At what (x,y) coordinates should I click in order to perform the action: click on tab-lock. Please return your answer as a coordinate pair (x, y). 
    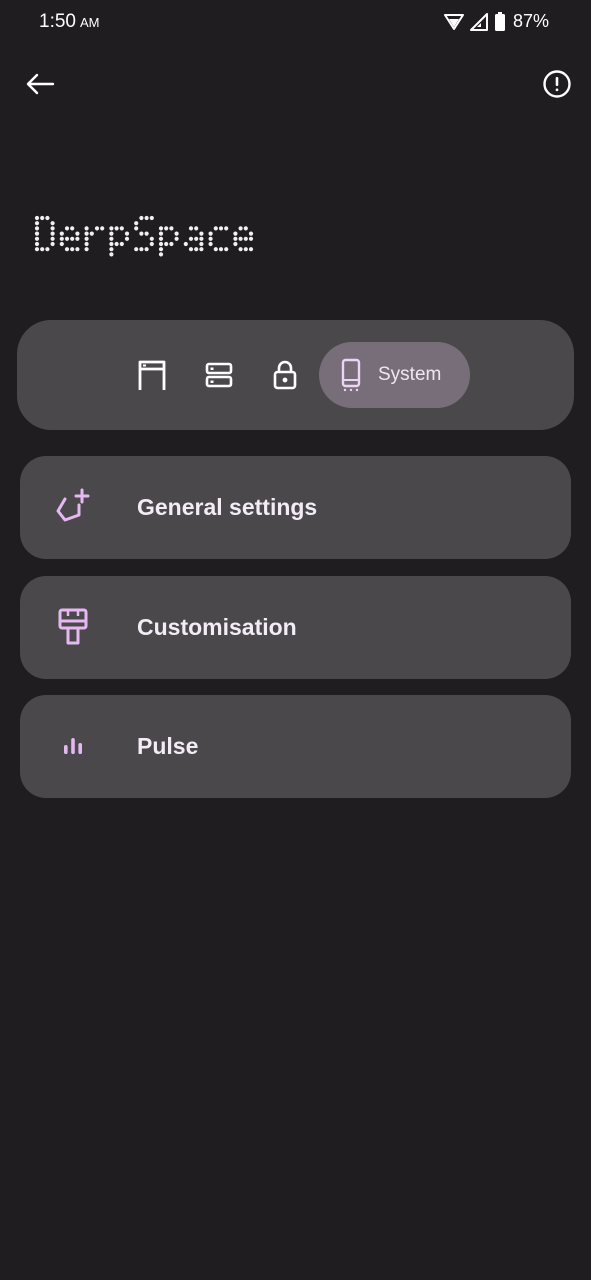
    Looking at the image, I should click on (285, 375).